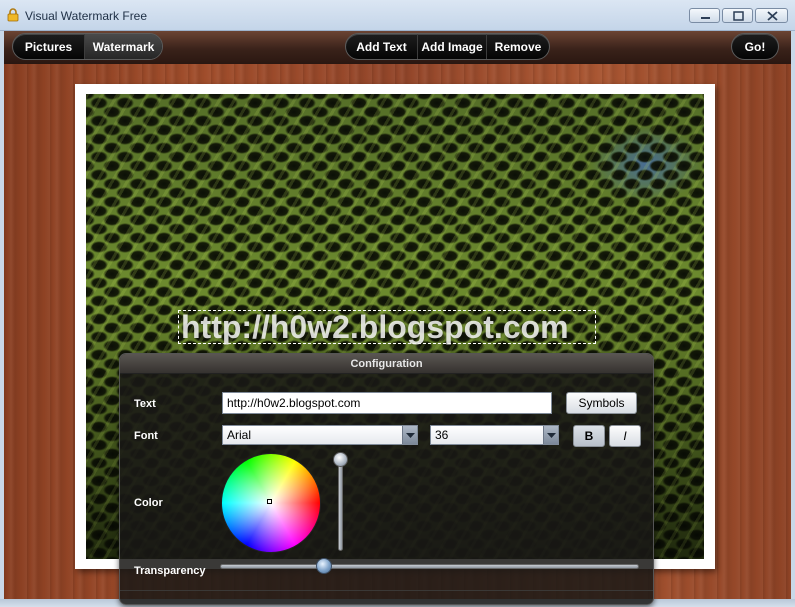 This screenshot has width=795, height=607. What do you see at coordinates (518, 46) in the screenshot?
I see `remove-button: Remove` at bounding box center [518, 46].